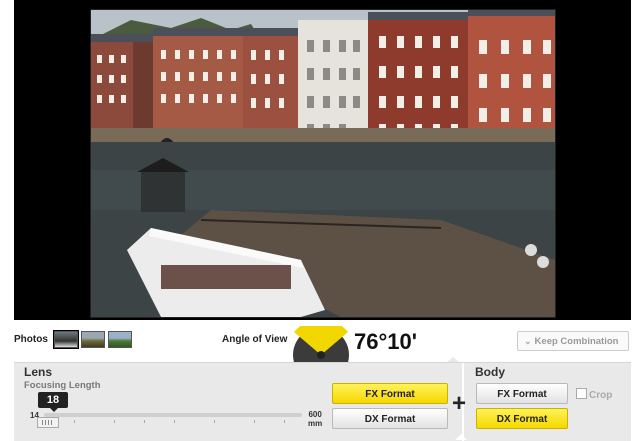  I want to click on checkbox-icon, so click(581, 393).